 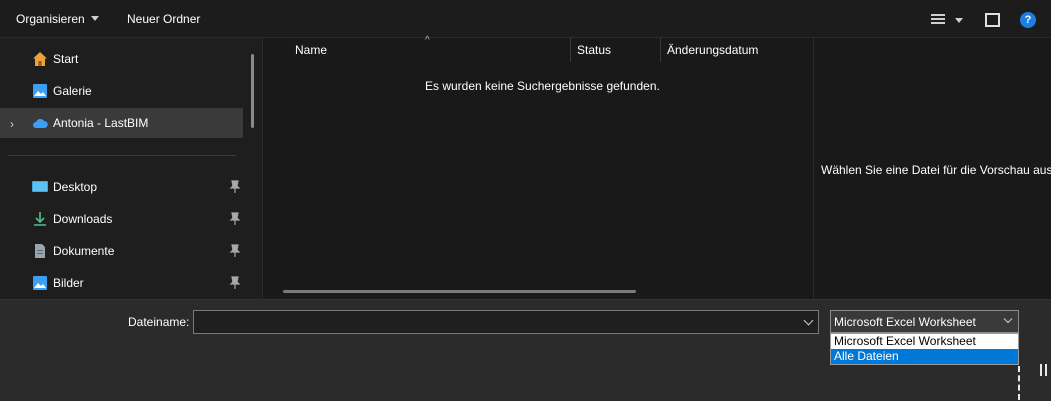 What do you see at coordinates (121, 91) in the screenshot?
I see `sidebar-item-gallery: Galerie` at bounding box center [121, 91].